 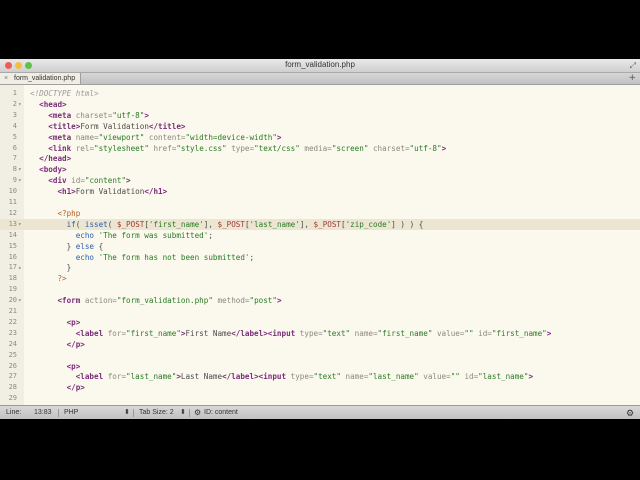 I want to click on code-line: 26 <p>, so click(x=320, y=366).